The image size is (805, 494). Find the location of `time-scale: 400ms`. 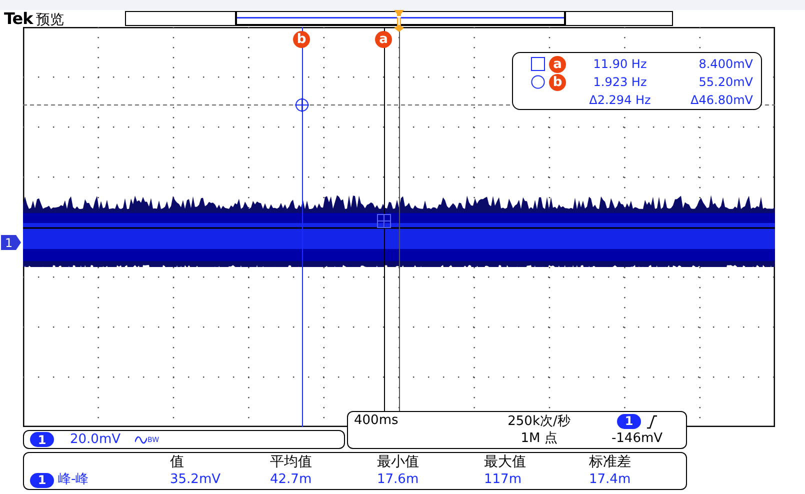

time-scale: 400ms is located at coordinates (376, 420).